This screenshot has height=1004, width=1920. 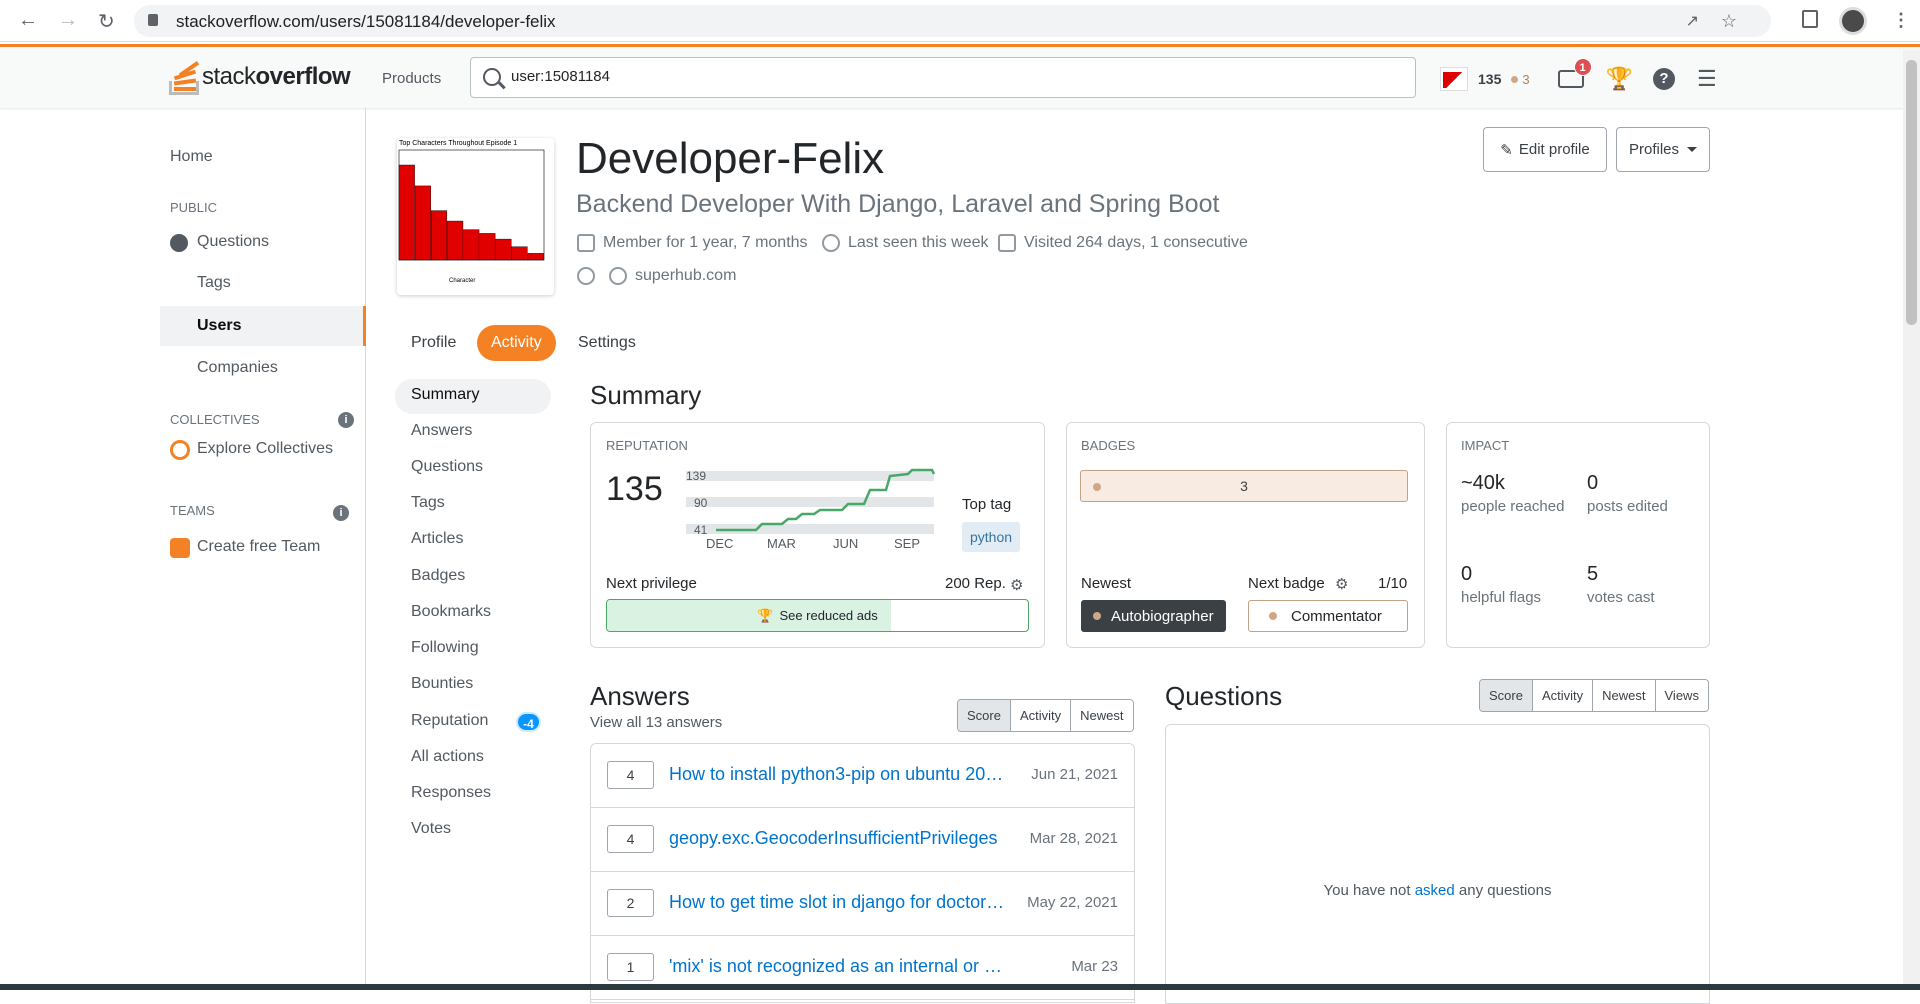 I want to click on help-icon: ?, so click(x=1664, y=79).